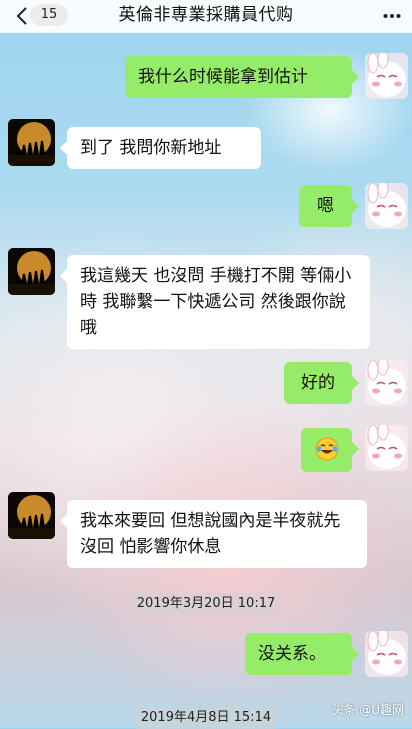  I want to click on message-text: 我這幾天 也沒問 手機打不開 等倆小時 我聯繫一下快遞公司 然後跟你說哦, so click(216, 302).